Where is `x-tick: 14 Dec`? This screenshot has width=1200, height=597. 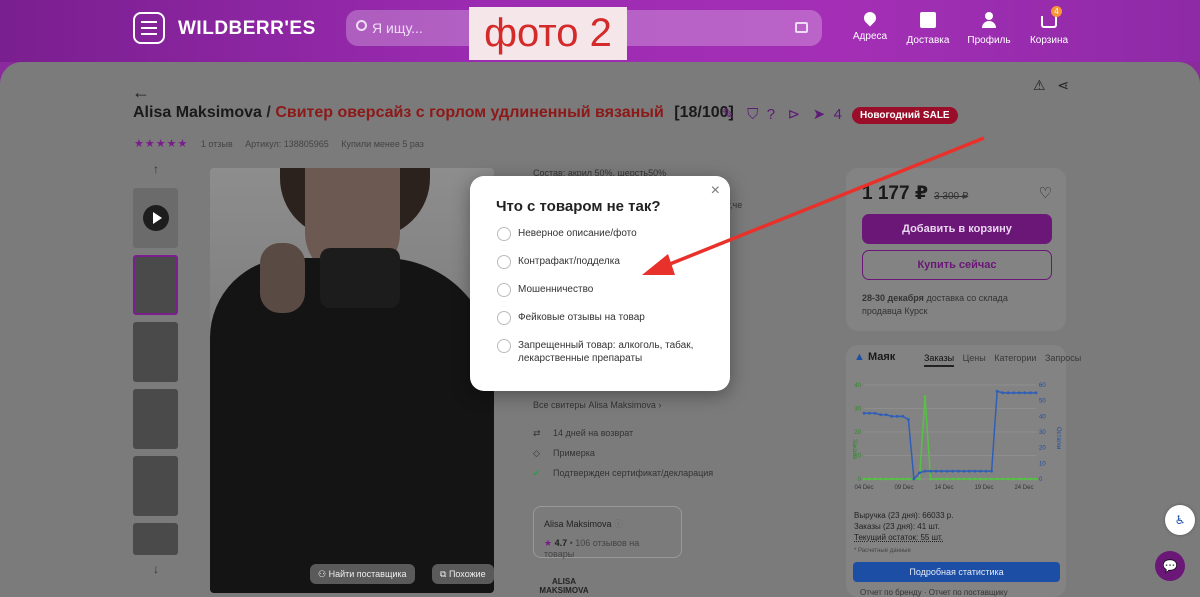 x-tick: 14 Dec is located at coordinates (943, 488).